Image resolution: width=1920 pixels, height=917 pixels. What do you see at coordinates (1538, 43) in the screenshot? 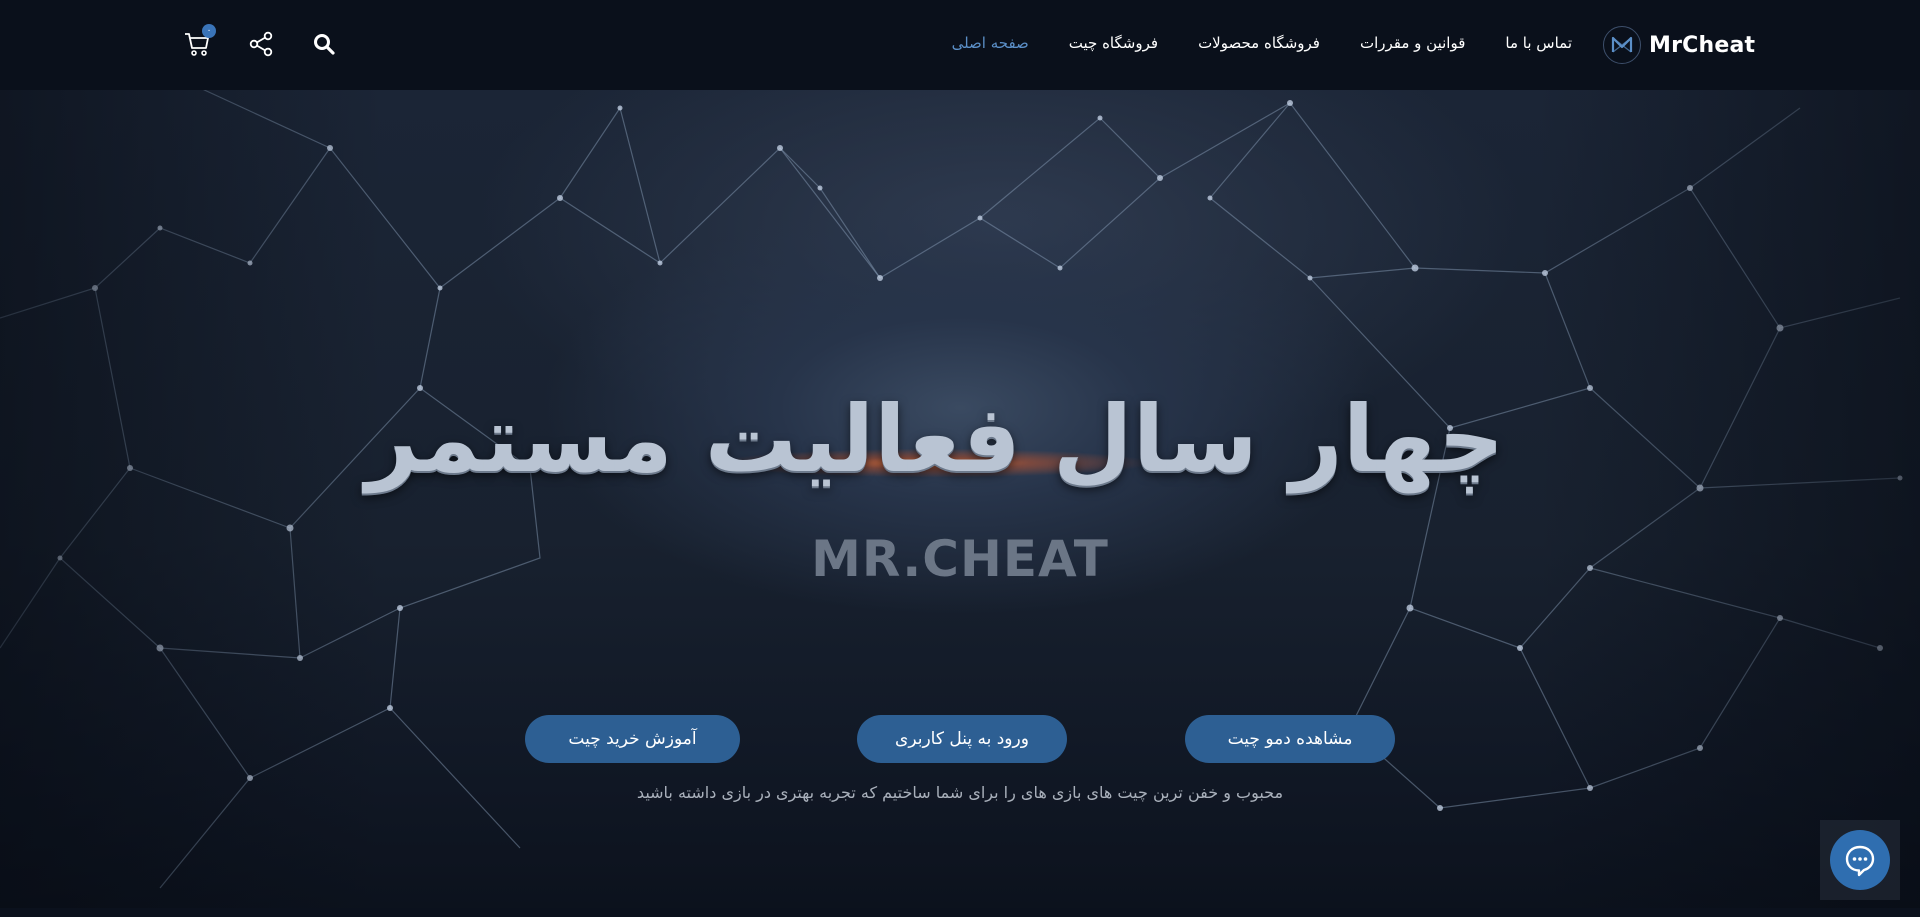
I see `nav-item-contact: تماس با ما` at bounding box center [1538, 43].